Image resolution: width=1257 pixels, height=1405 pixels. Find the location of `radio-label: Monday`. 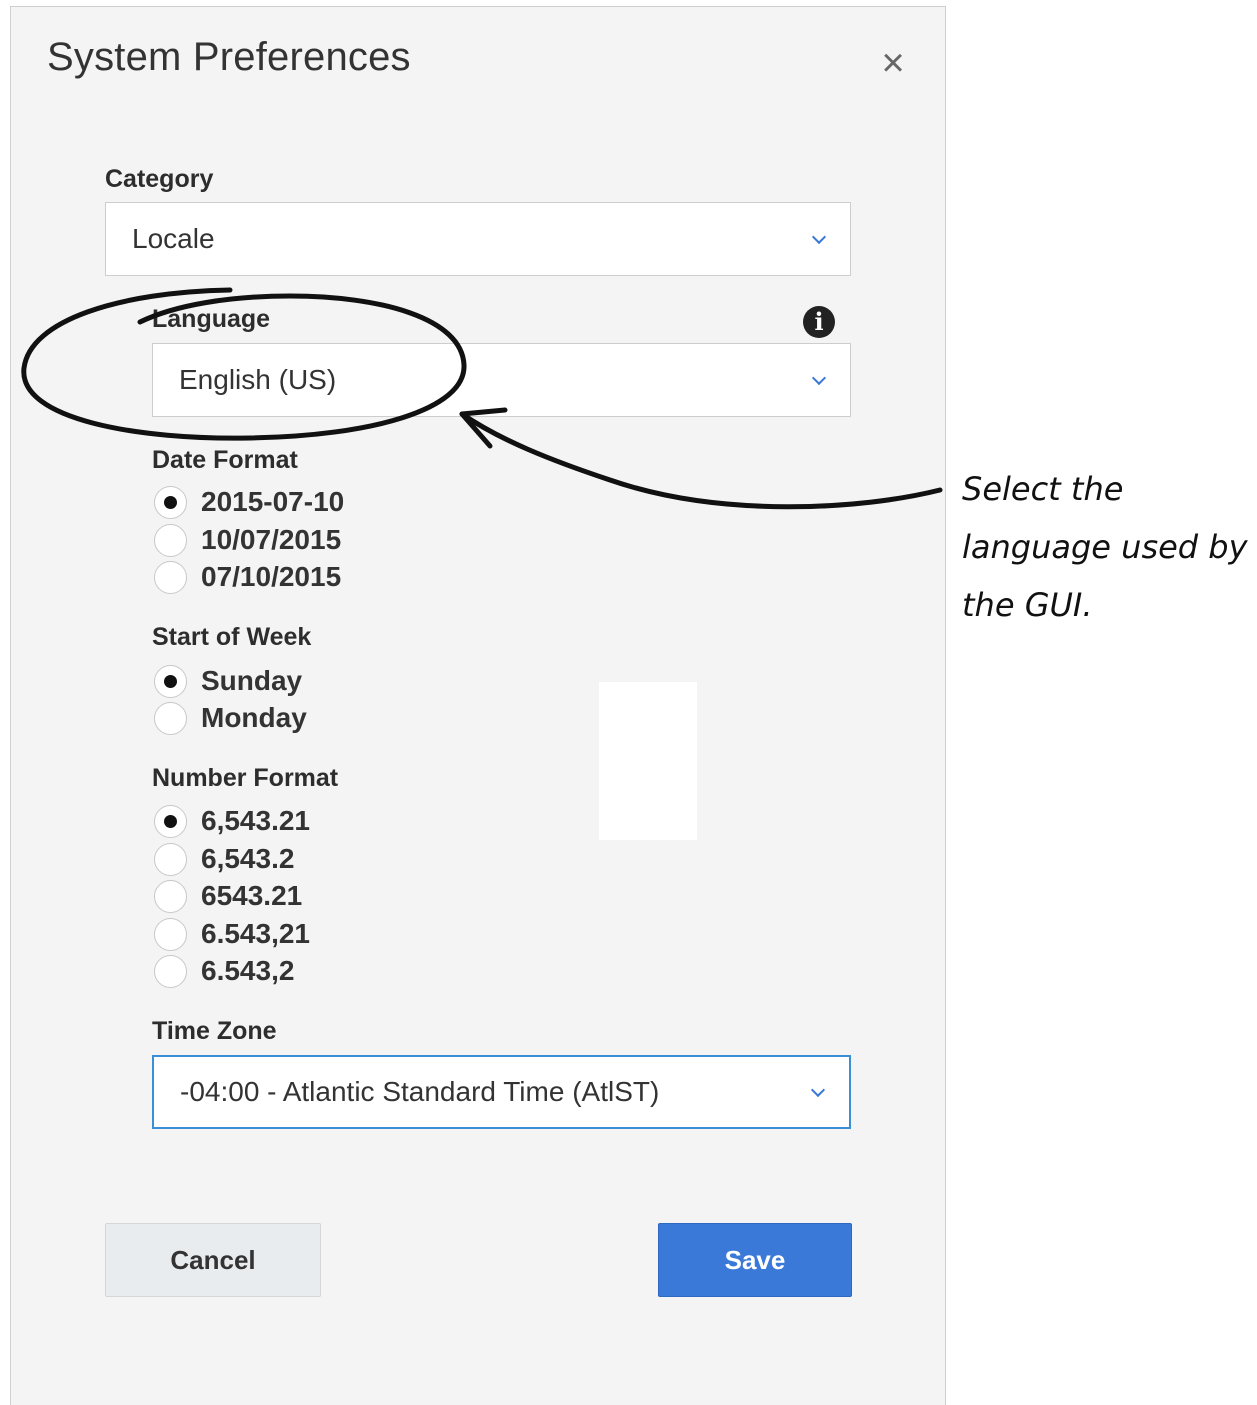

radio-label: Monday is located at coordinates (254, 717).